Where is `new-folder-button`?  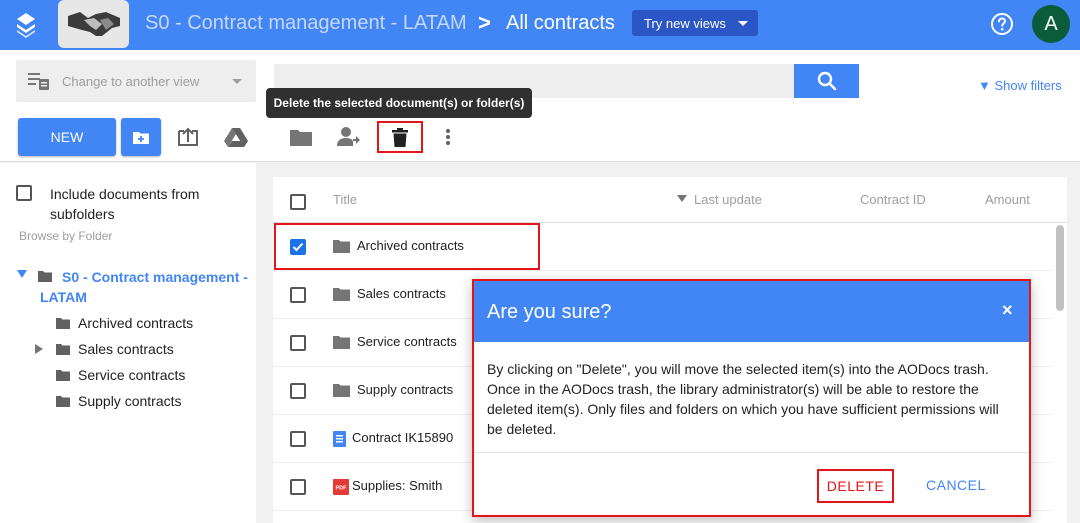
new-folder-button is located at coordinates (141, 137).